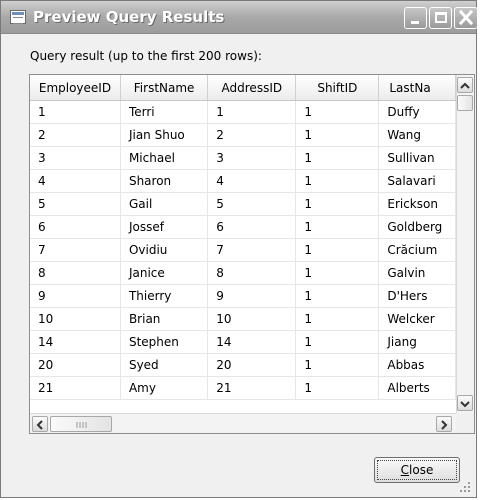 The image size is (481, 500). Describe the element at coordinates (164, 135) in the screenshot. I see `cell: Jian Shuo` at that location.